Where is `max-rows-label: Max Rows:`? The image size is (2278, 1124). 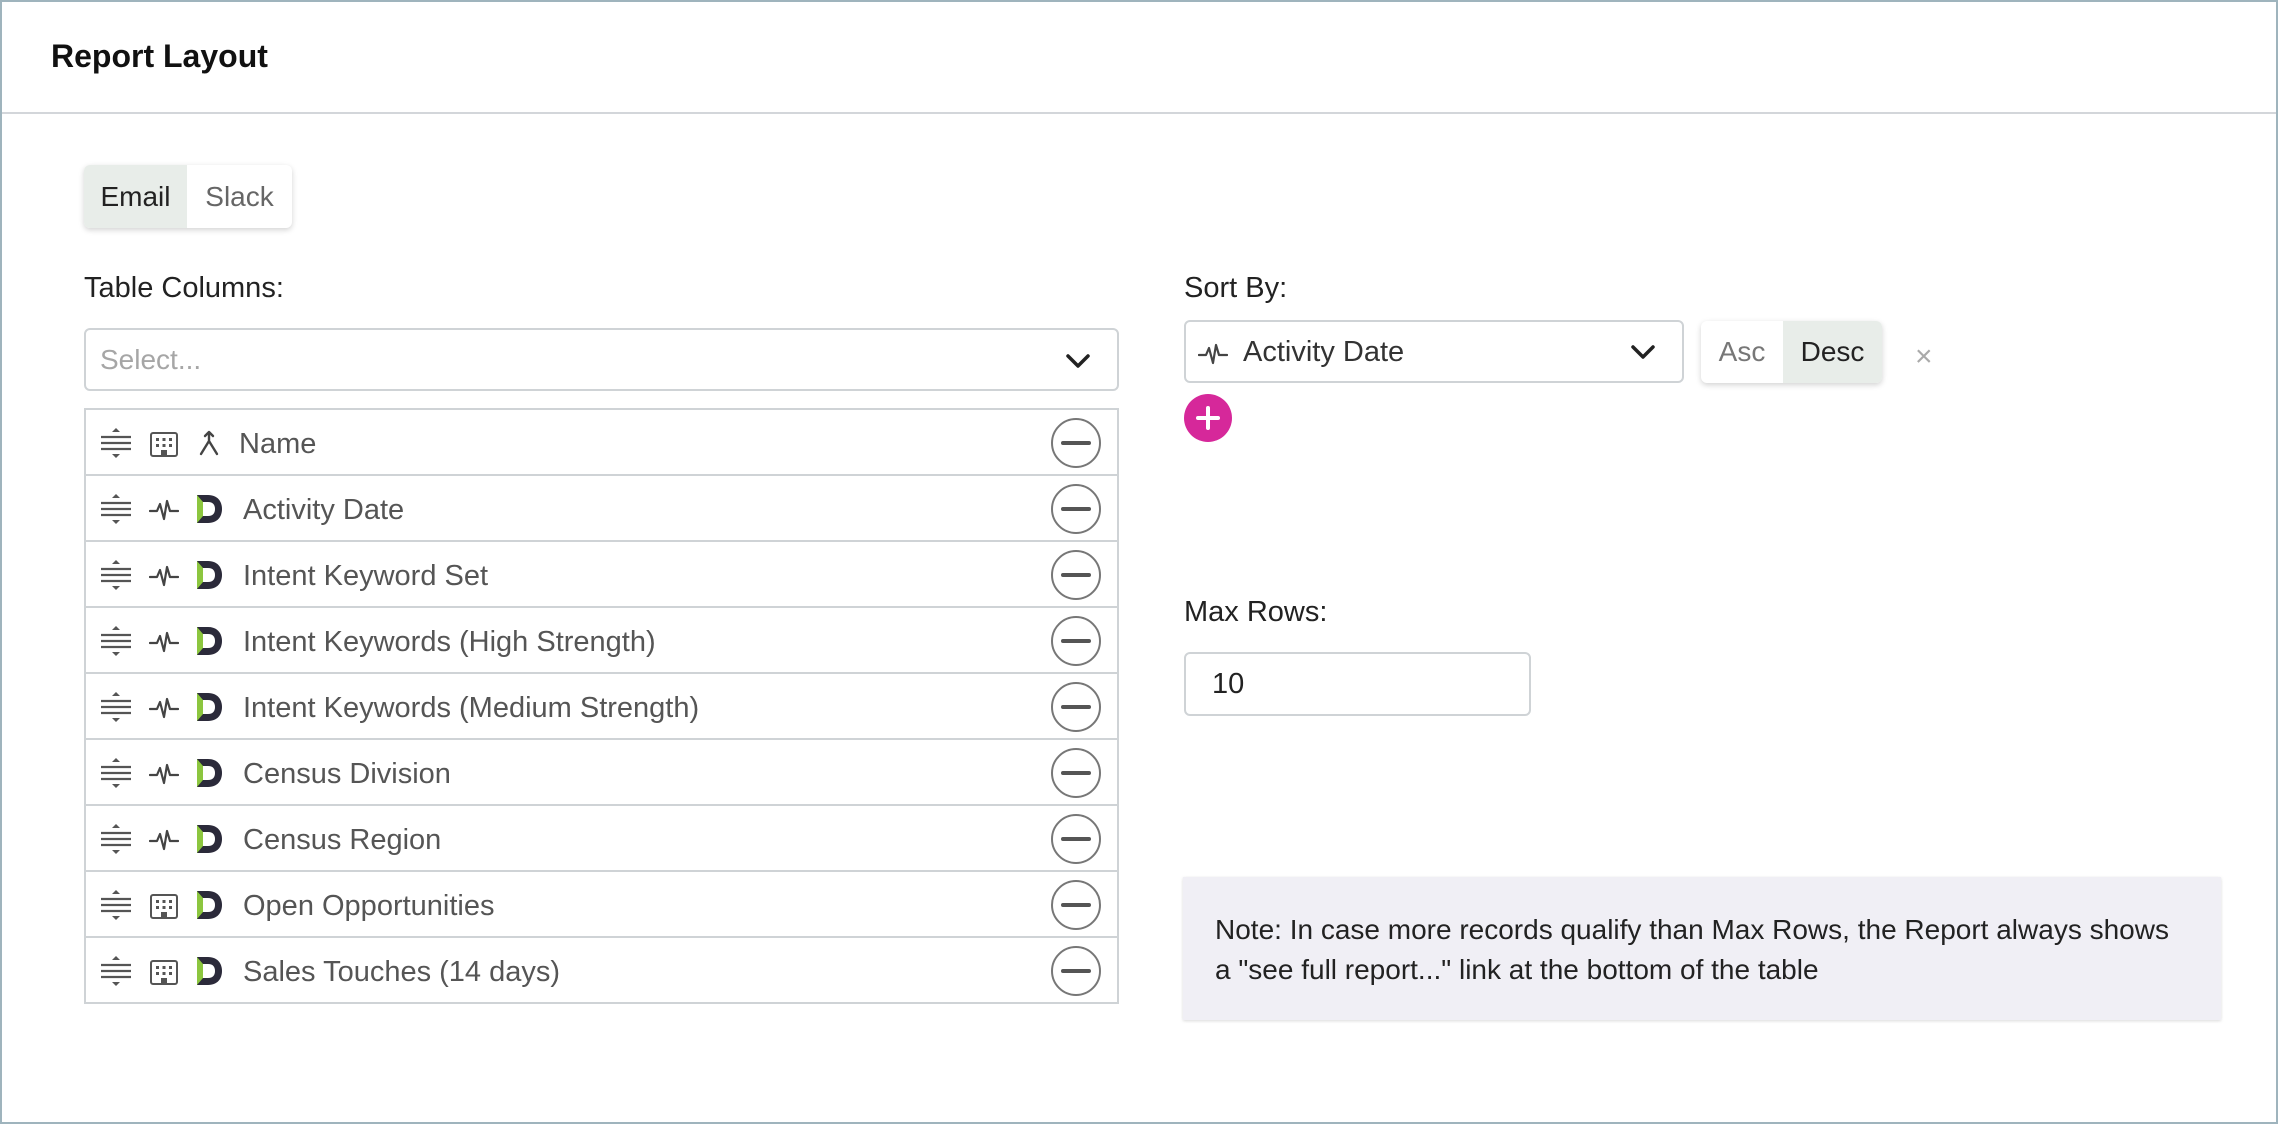
max-rows-label: Max Rows: is located at coordinates (1256, 612).